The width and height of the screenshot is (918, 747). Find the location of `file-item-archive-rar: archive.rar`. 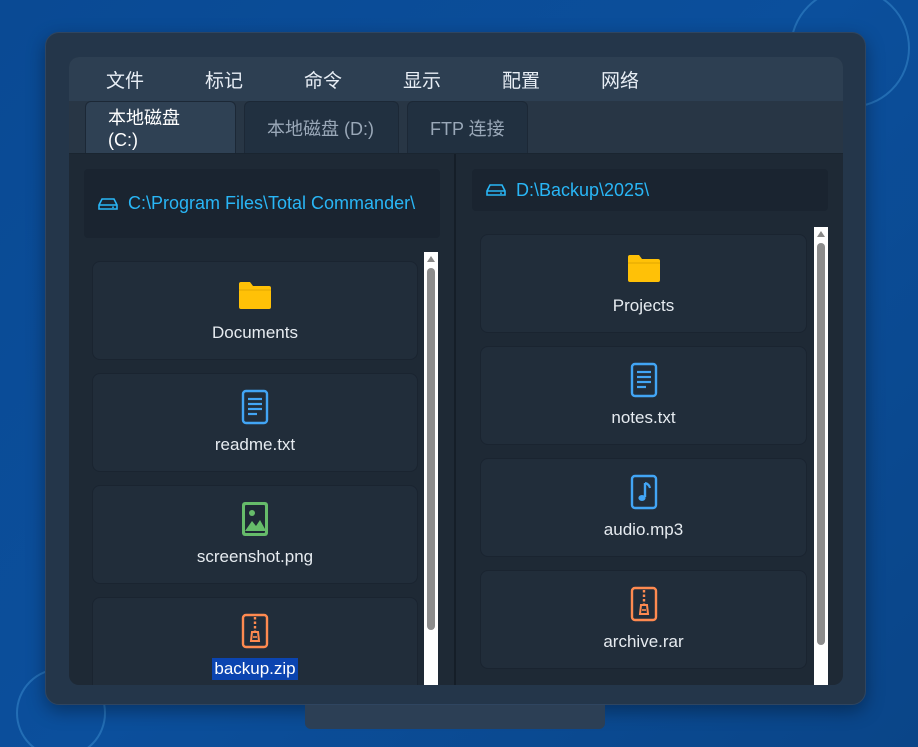

file-item-archive-rar: archive.rar is located at coordinates (643, 619).